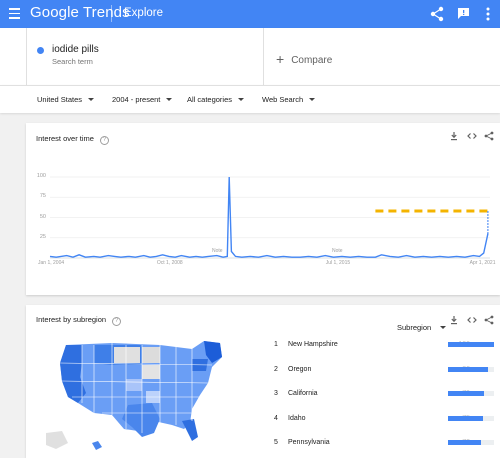 The height and width of the screenshot is (458, 500). What do you see at coordinates (72, 61) in the screenshot?
I see `search-term-type: Search term` at bounding box center [72, 61].